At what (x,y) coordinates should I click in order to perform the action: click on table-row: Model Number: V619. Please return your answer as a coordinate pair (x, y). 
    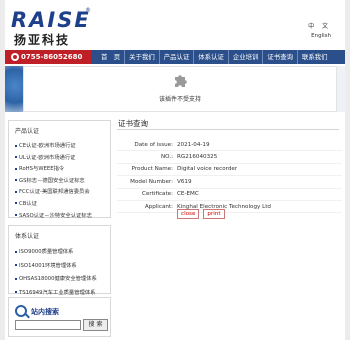
    Looking at the image, I should click on (229, 182).